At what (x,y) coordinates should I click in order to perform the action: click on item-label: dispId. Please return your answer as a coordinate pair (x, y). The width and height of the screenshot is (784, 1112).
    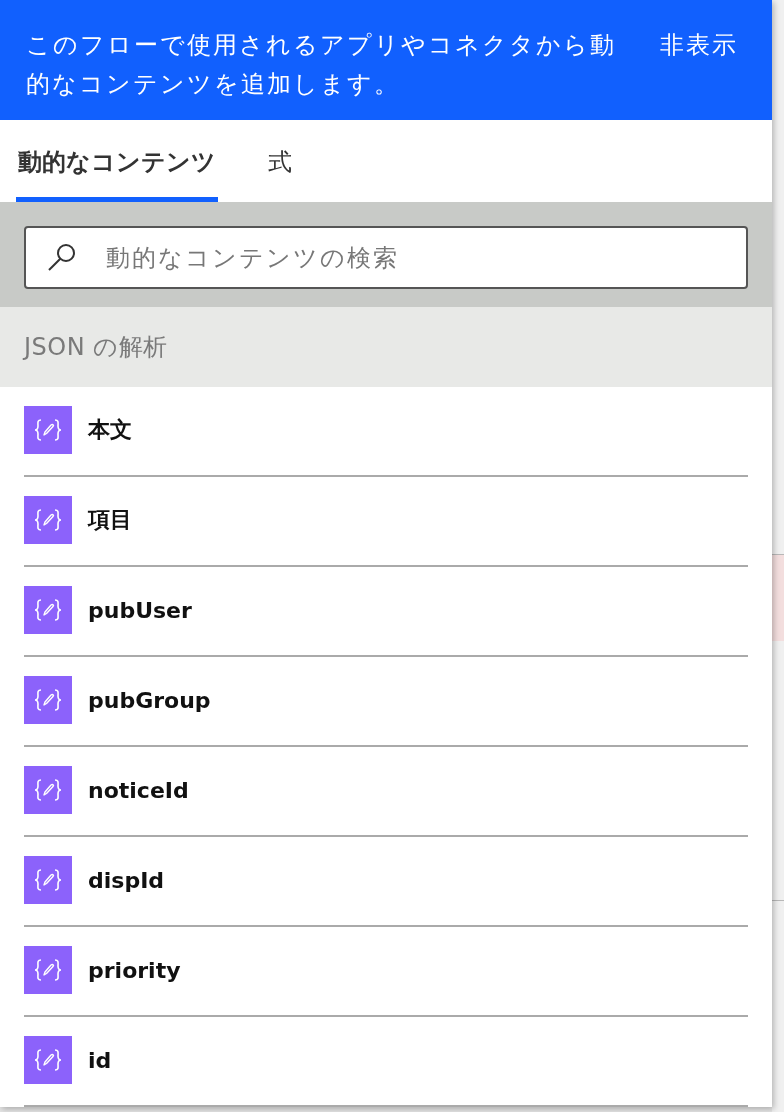
    Looking at the image, I should click on (126, 880).